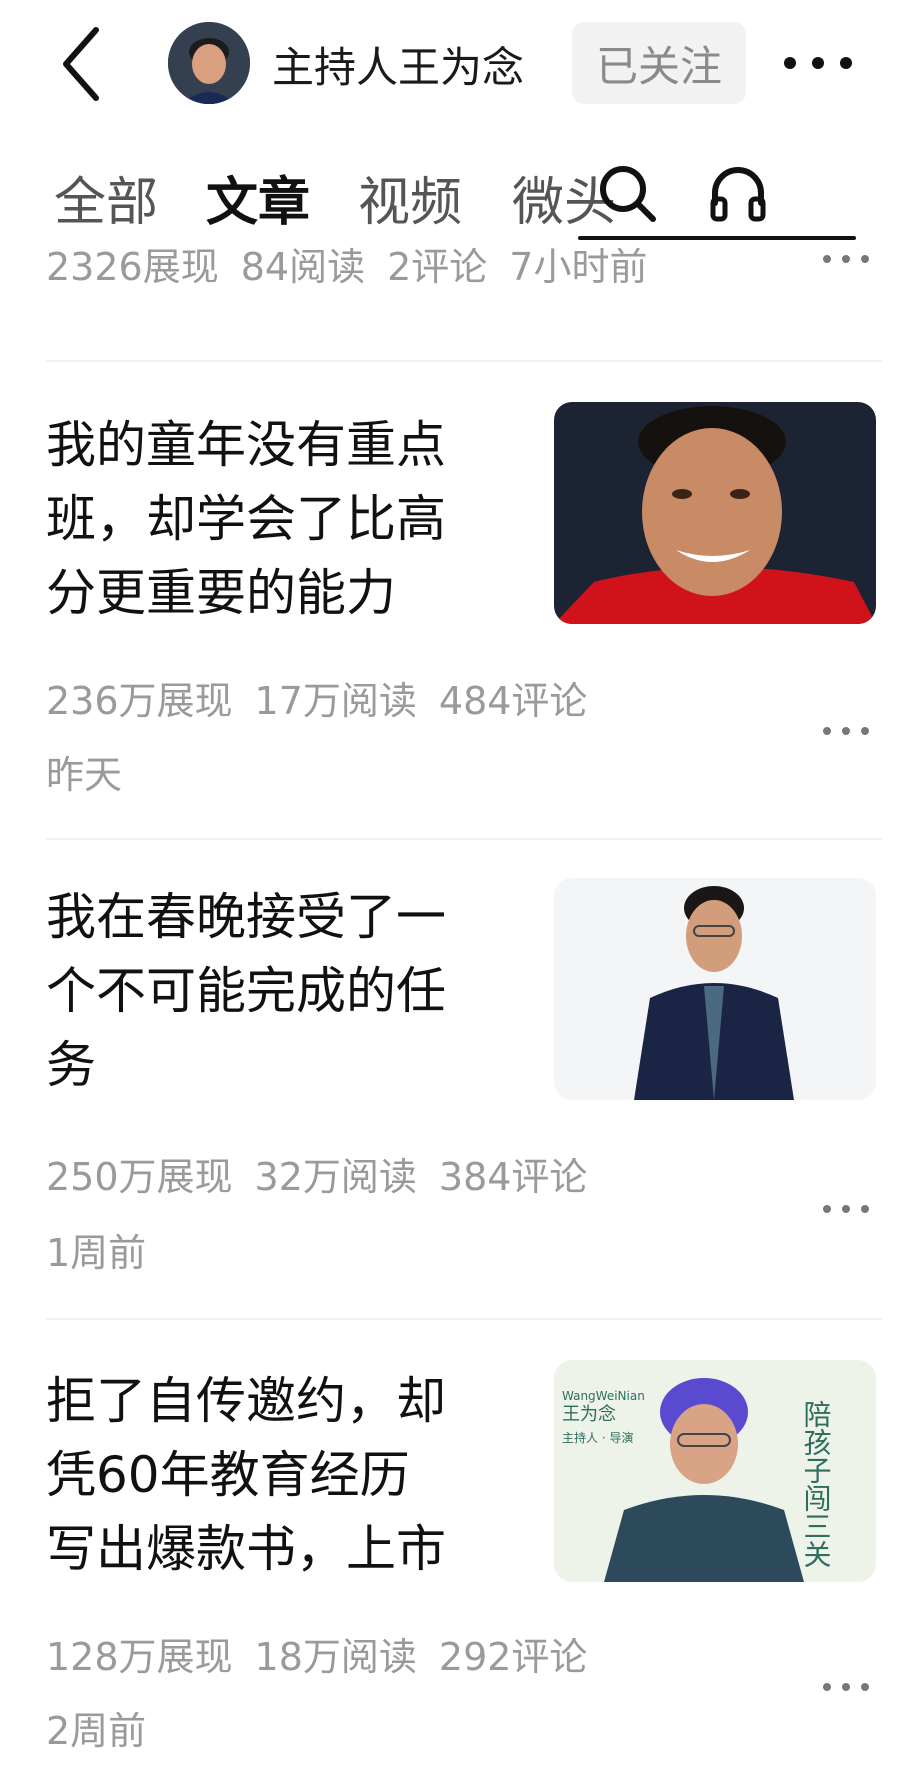  I want to click on book-title: 陪孩子闯三关, so click(816, 1484).